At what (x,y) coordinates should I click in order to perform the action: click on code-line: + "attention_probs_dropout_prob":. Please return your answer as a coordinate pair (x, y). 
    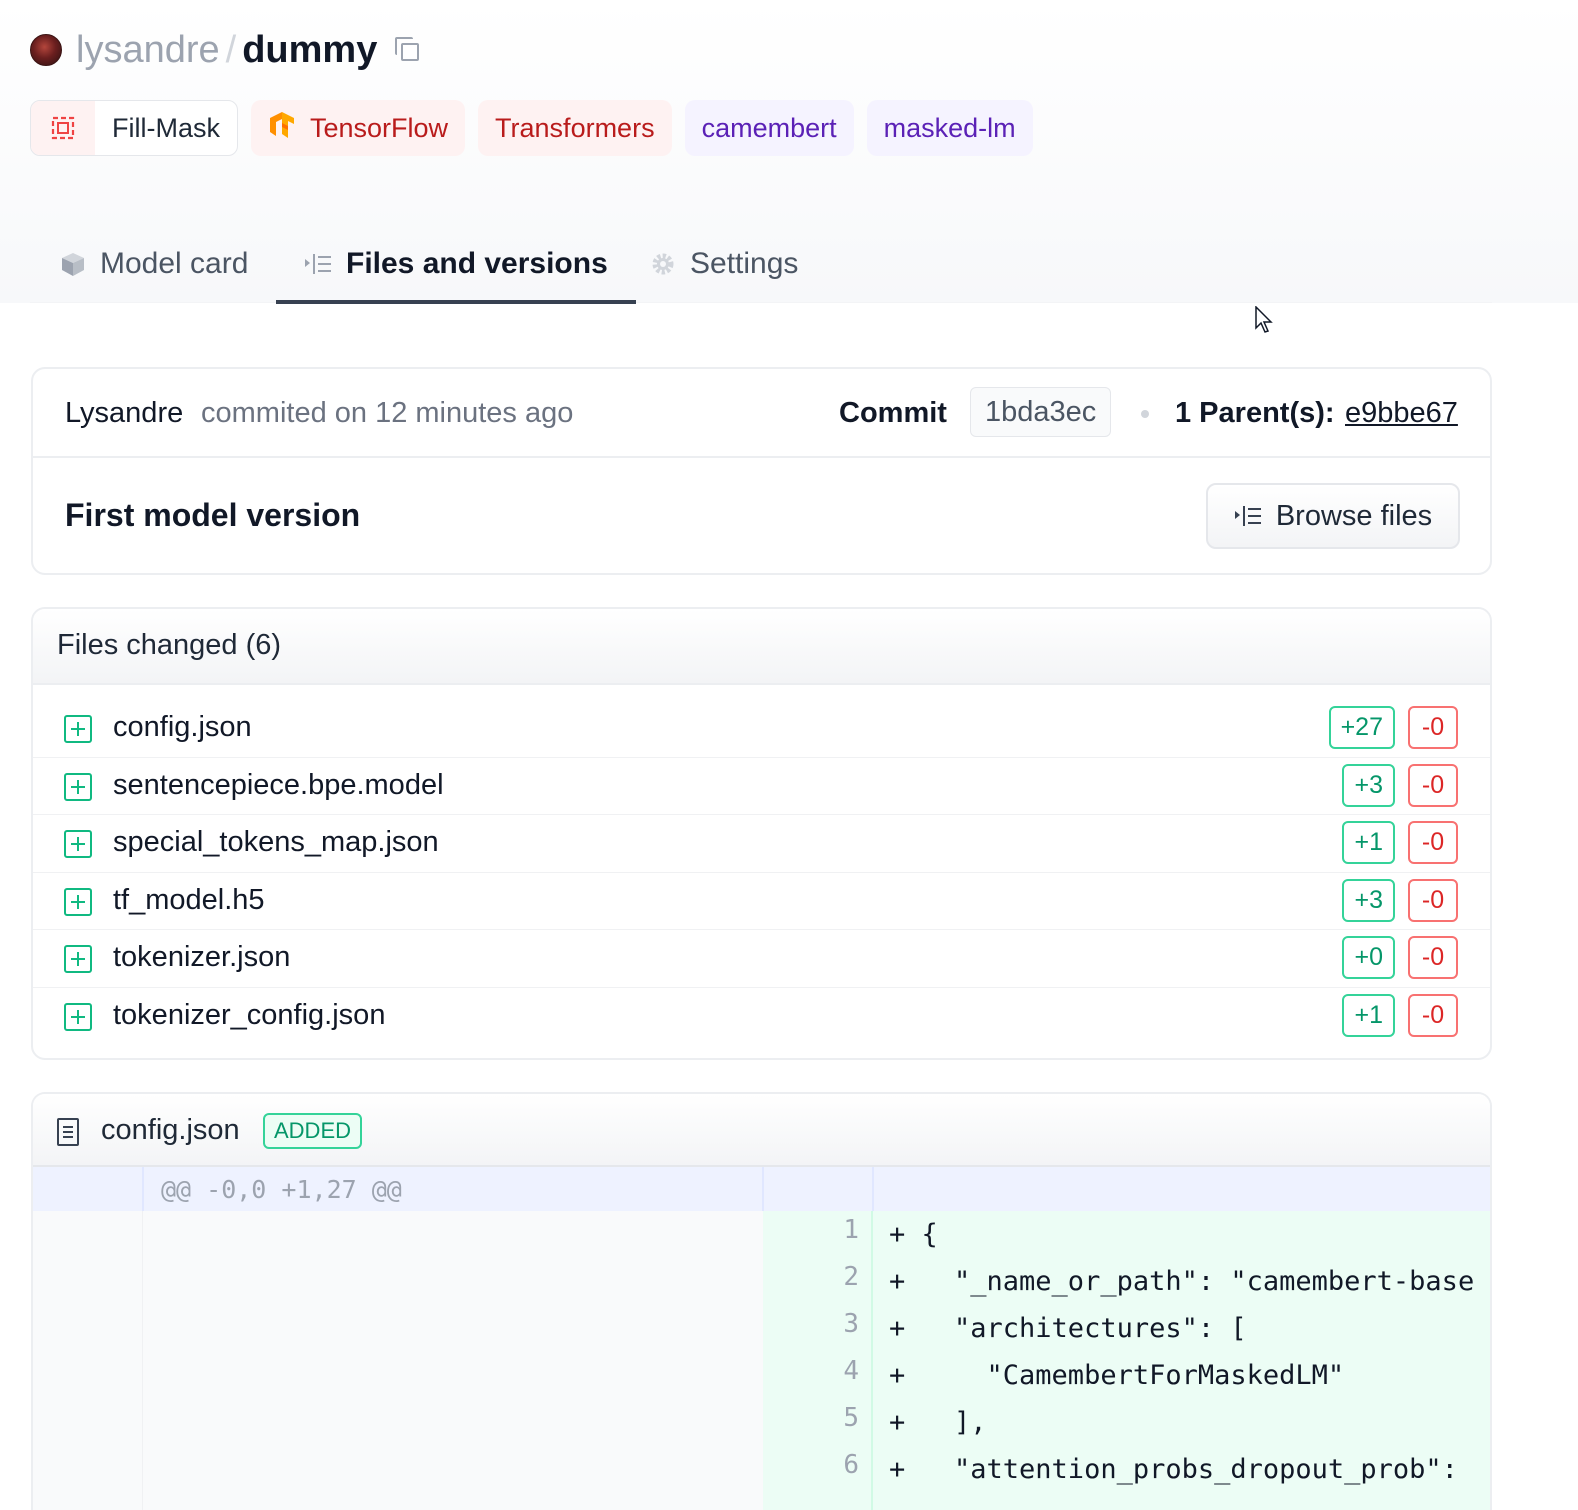
    Looking at the image, I should click on (1173, 1469).